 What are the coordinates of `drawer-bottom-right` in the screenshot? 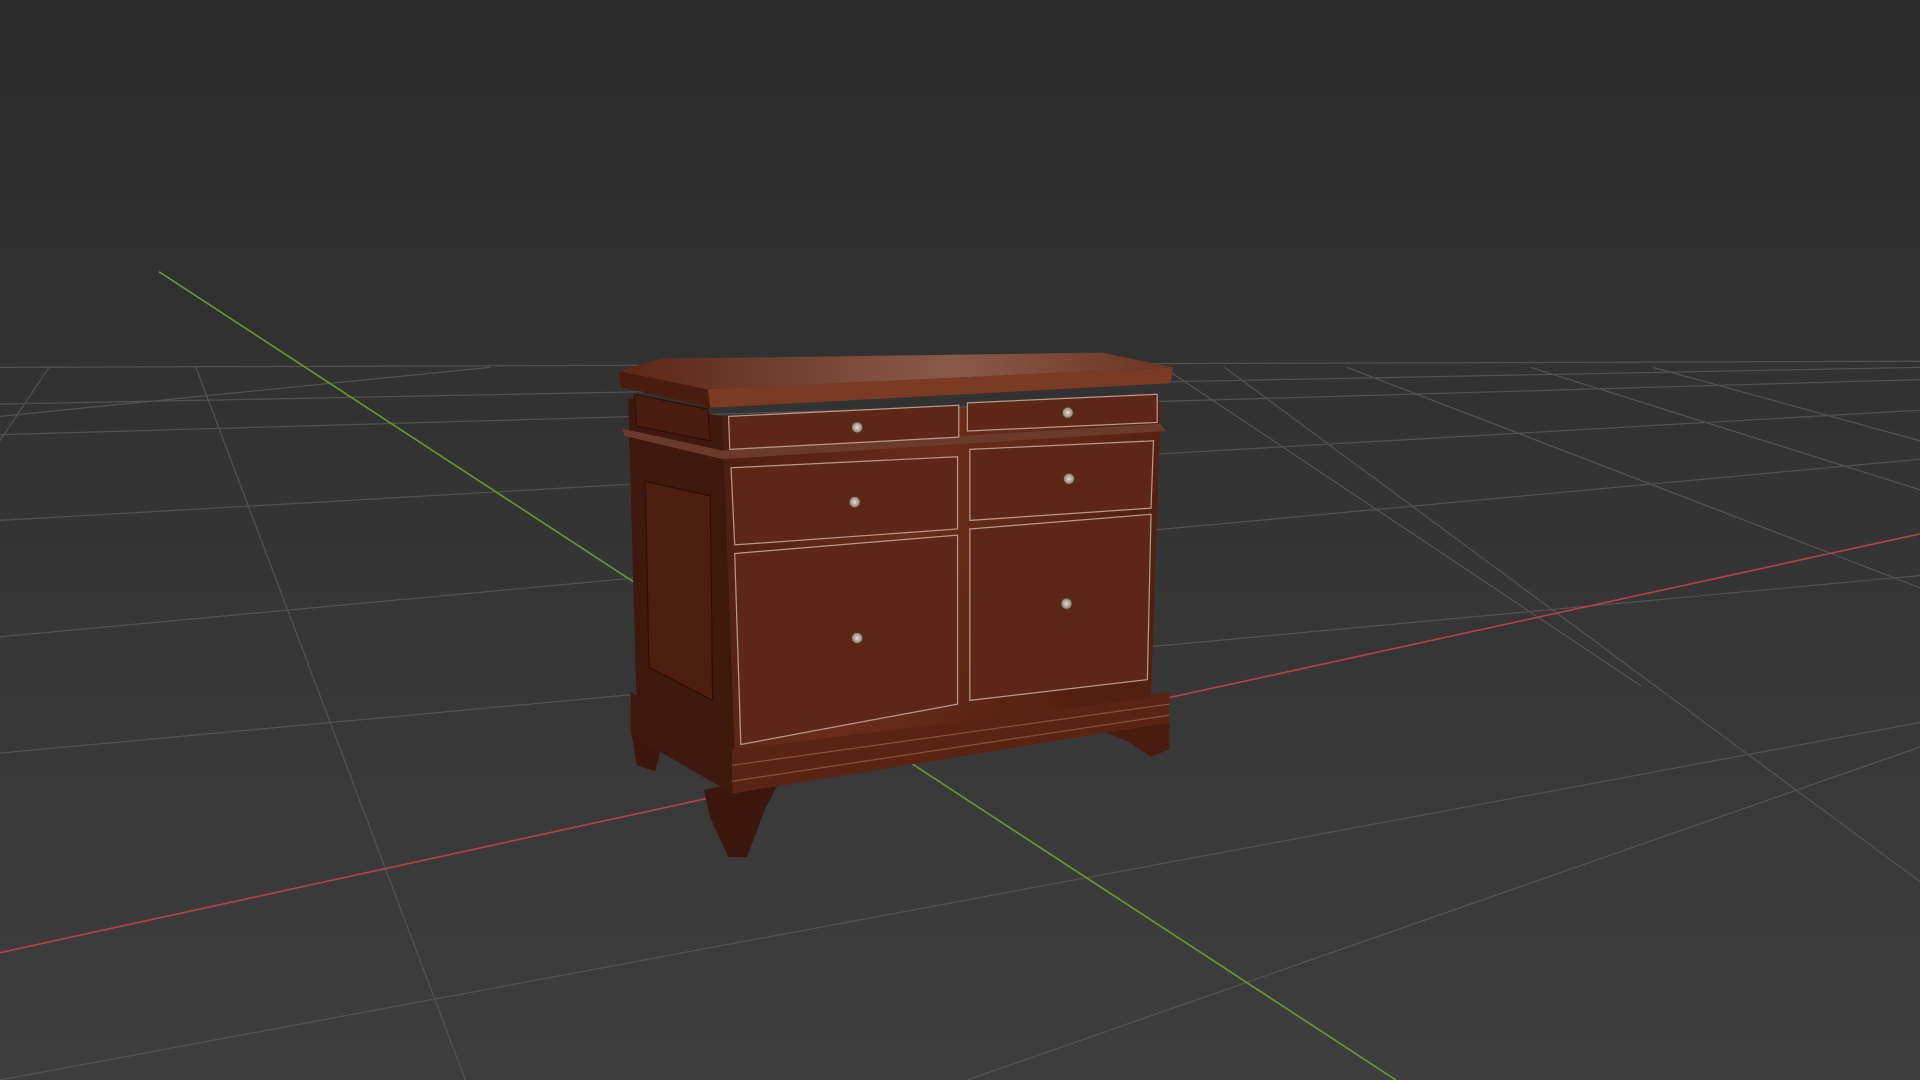 It's located at (1060, 607).